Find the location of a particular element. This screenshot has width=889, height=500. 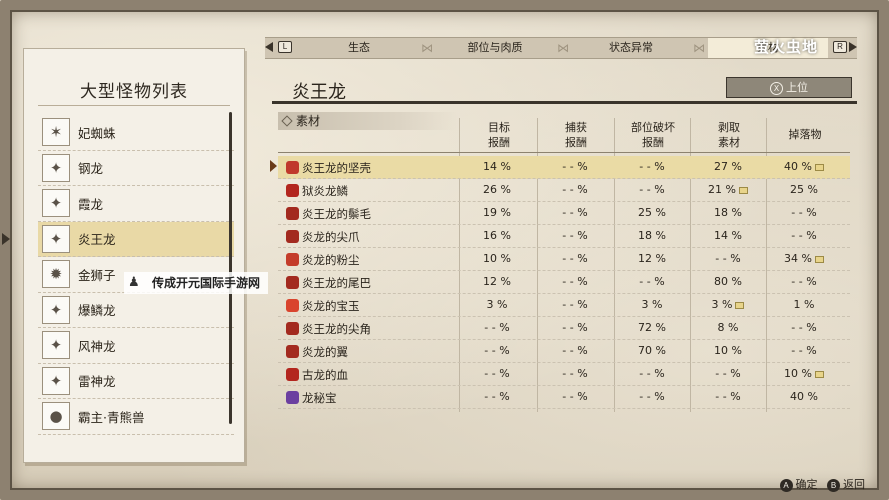

column-header-drop: 掉落物 is located at coordinates (805, 134).